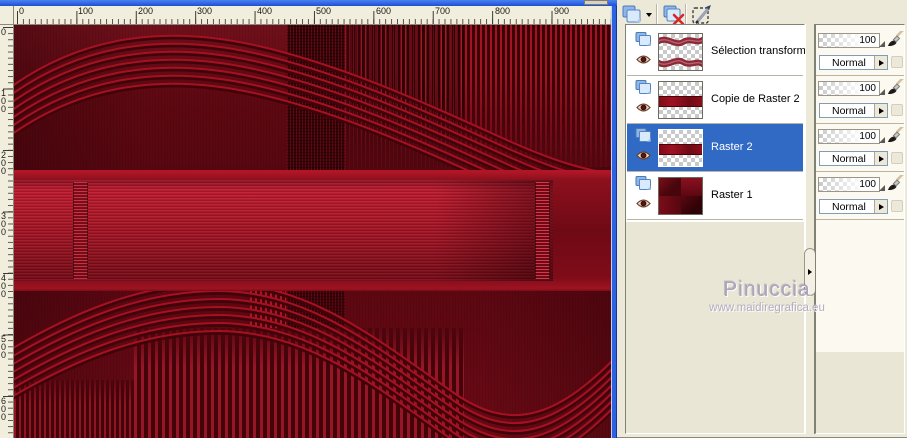 The height and width of the screenshot is (438, 907). Describe the element at coordinates (7, 15) in the screenshot. I see `ruler-corner` at that location.